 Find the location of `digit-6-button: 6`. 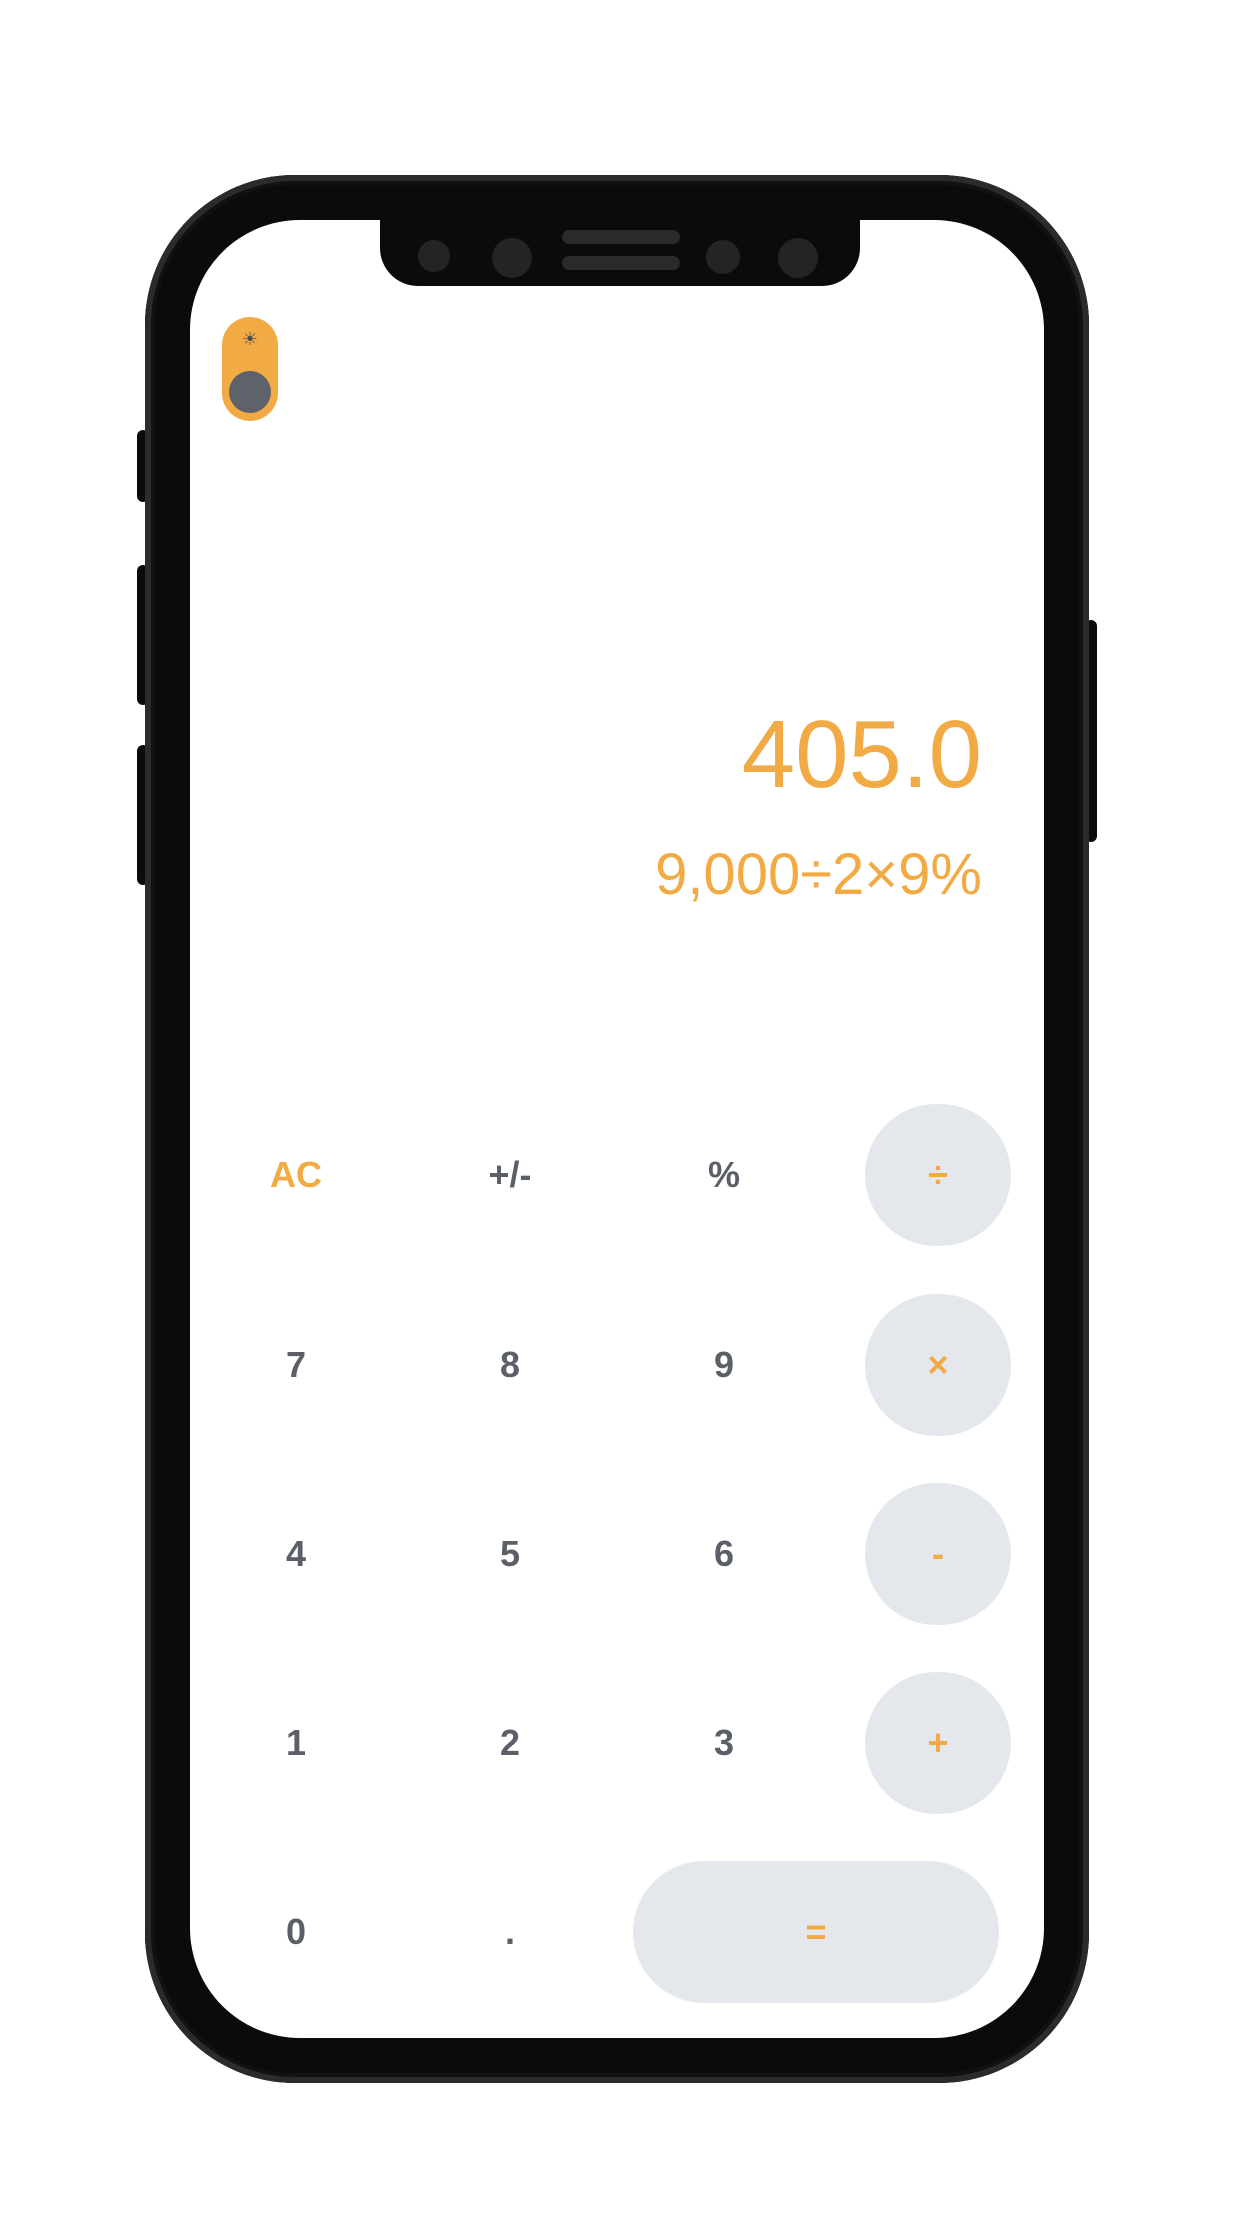

digit-6-button: 6 is located at coordinates (724, 1554).